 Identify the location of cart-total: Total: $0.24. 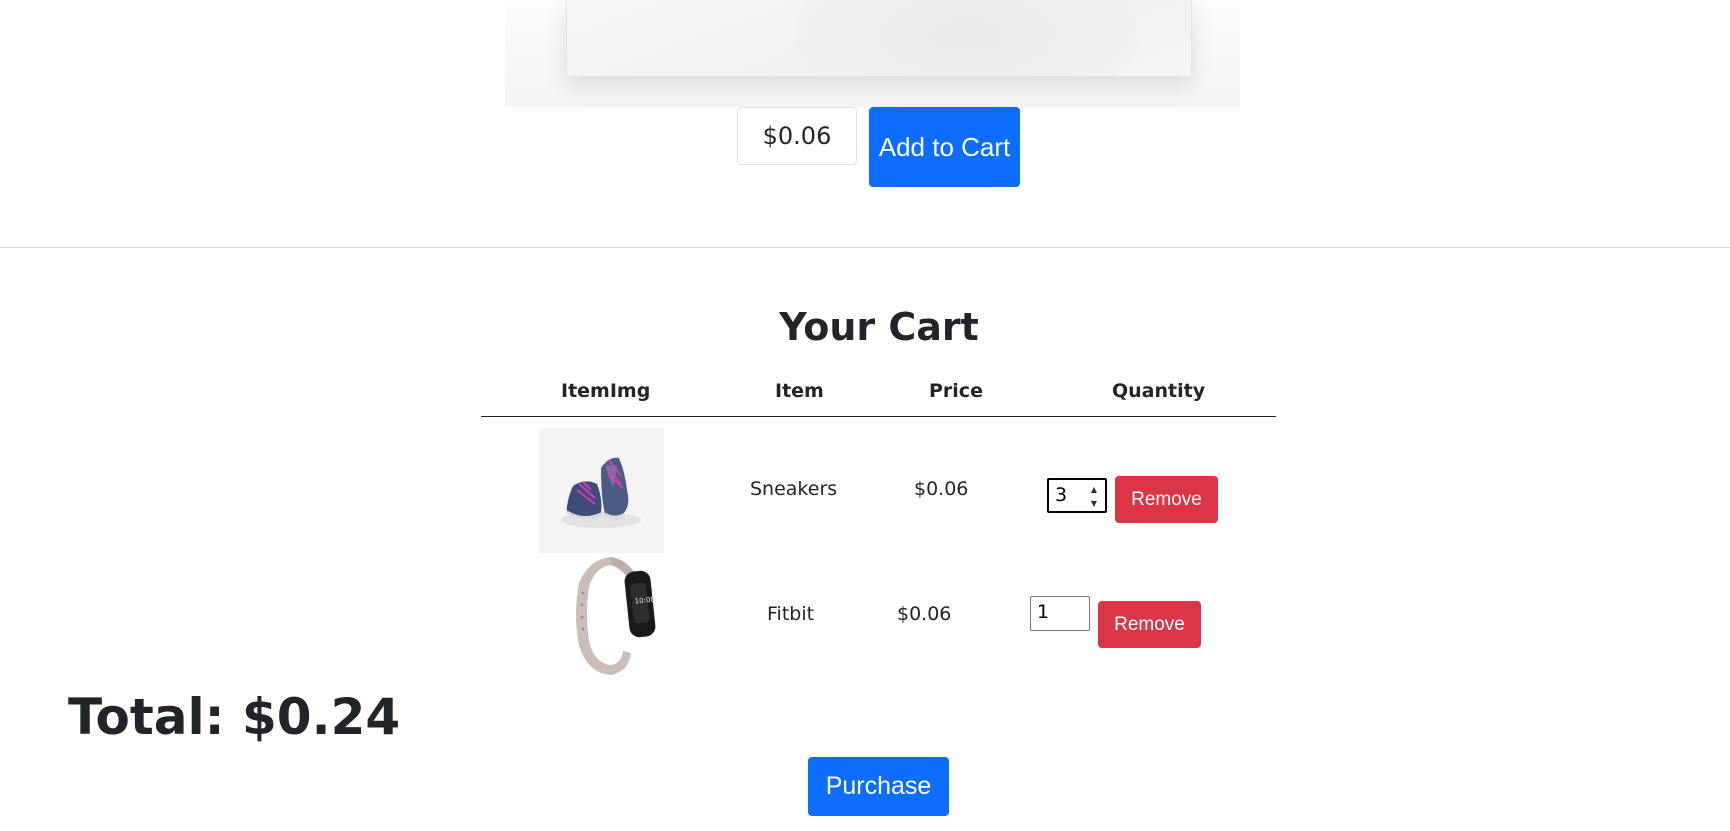
(234, 717).